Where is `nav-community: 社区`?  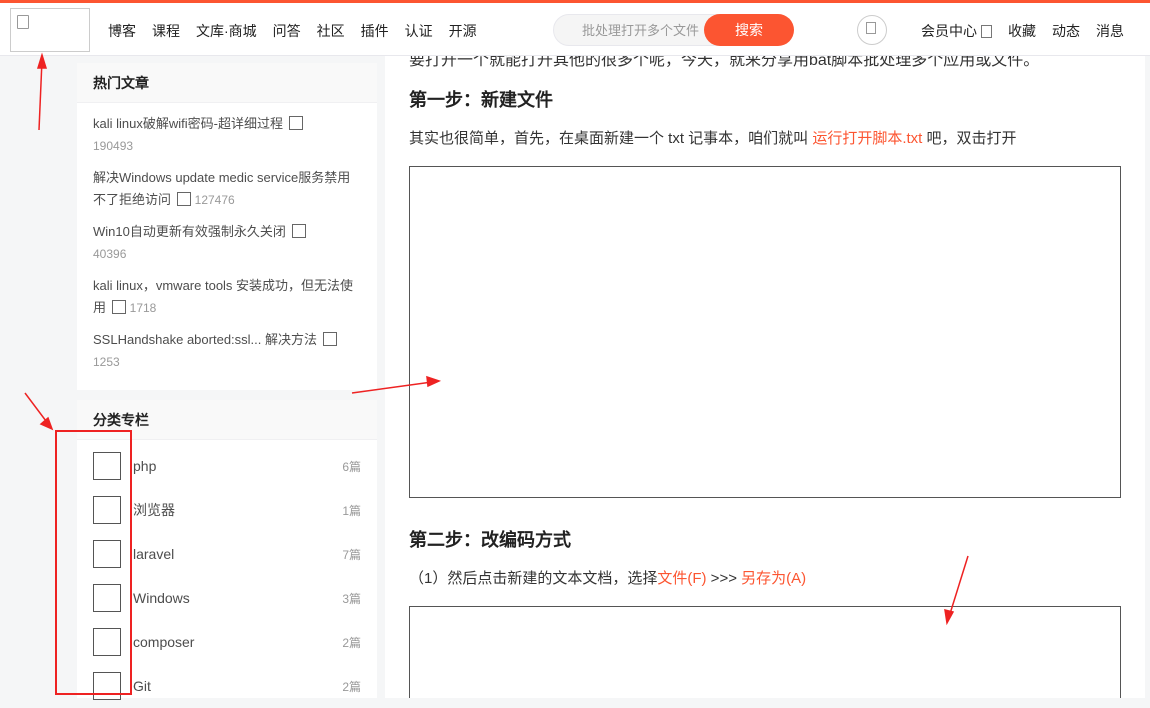
nav-community: 社区 is located at coordinates (331, 31).